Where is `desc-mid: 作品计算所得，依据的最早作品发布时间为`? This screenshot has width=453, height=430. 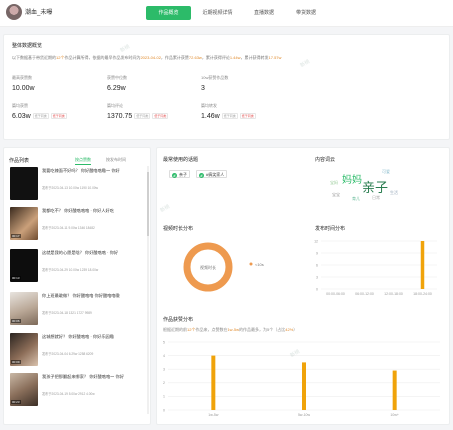 desc-mid: 作品计算所得，依据的最早作品发布时间为 is located at coordinates (102, 57).